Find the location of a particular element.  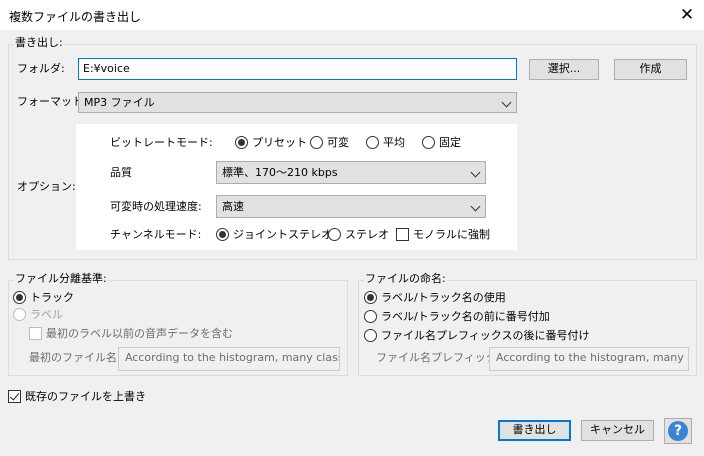

naming-number-before-radio is located at coordinates (370, 316).